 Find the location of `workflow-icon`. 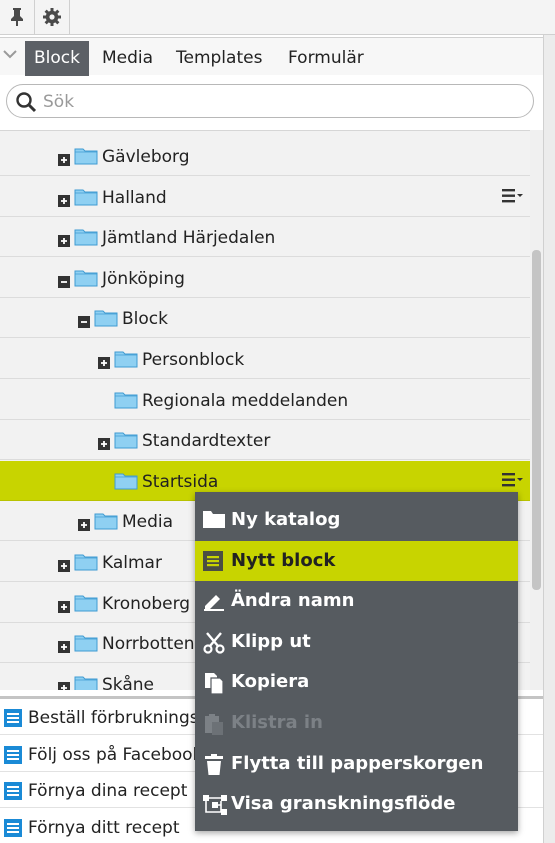

workflow-icon is located at coordinates (214, 804).